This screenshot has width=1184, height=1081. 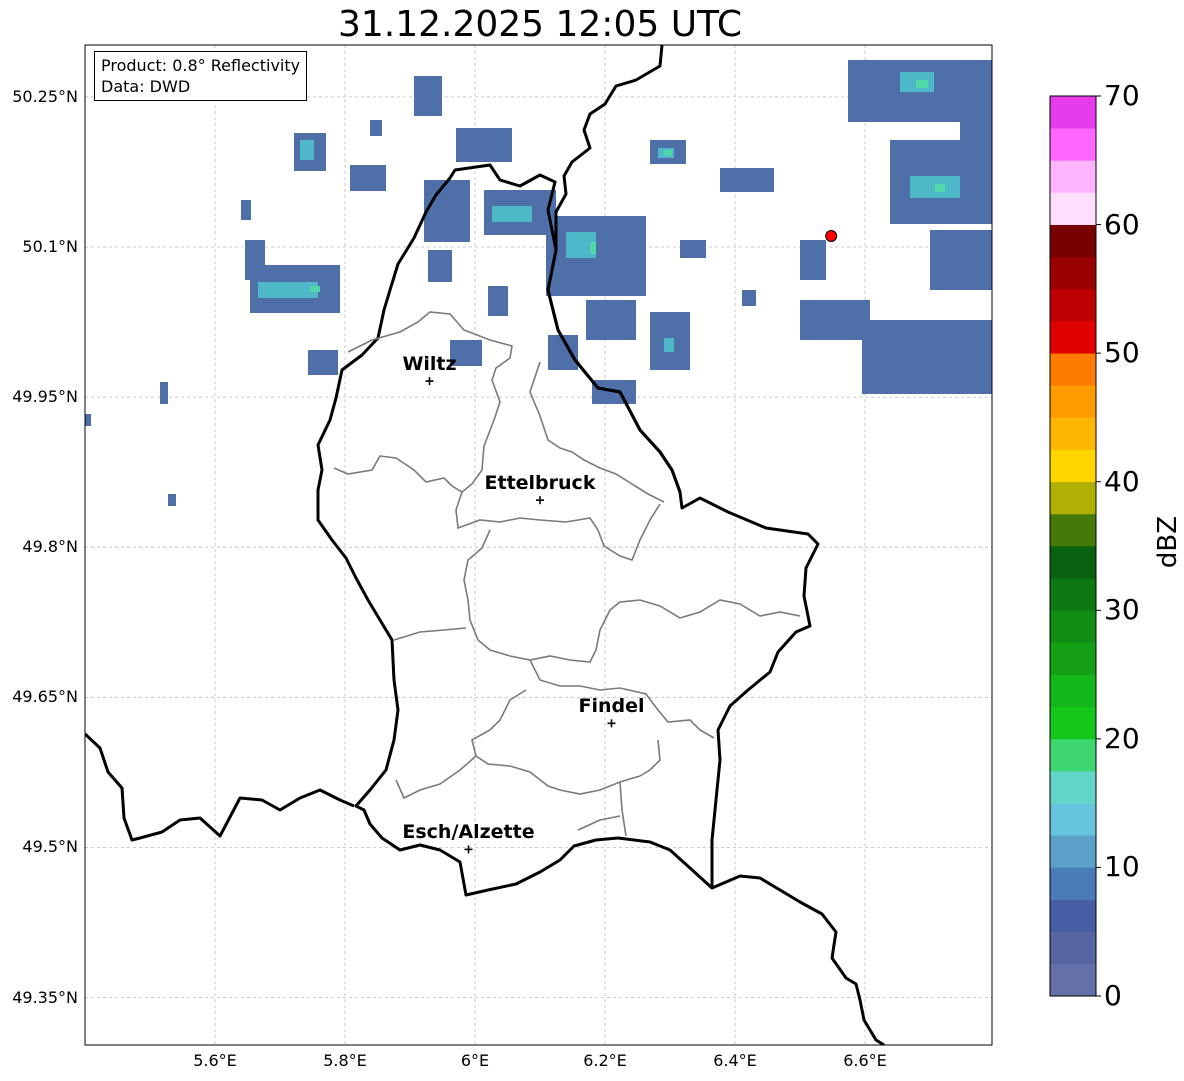 I want to click on city-label: Findel, so click(x=611, y=706).